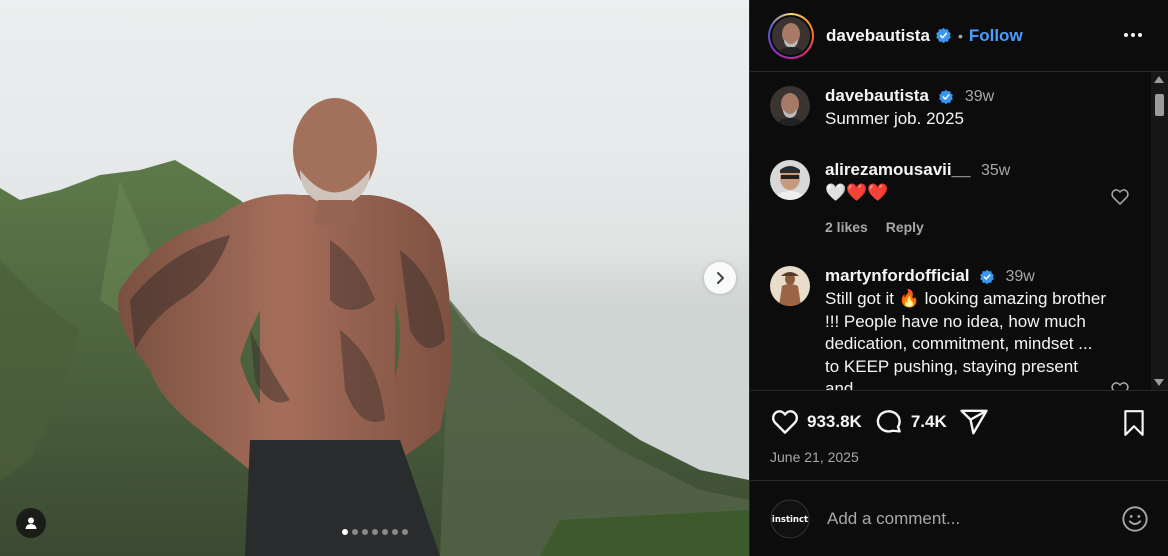 This screenshot has width=1168, height=556. I want to click on comment-username: alirezamousavii__, so click(898, 169).